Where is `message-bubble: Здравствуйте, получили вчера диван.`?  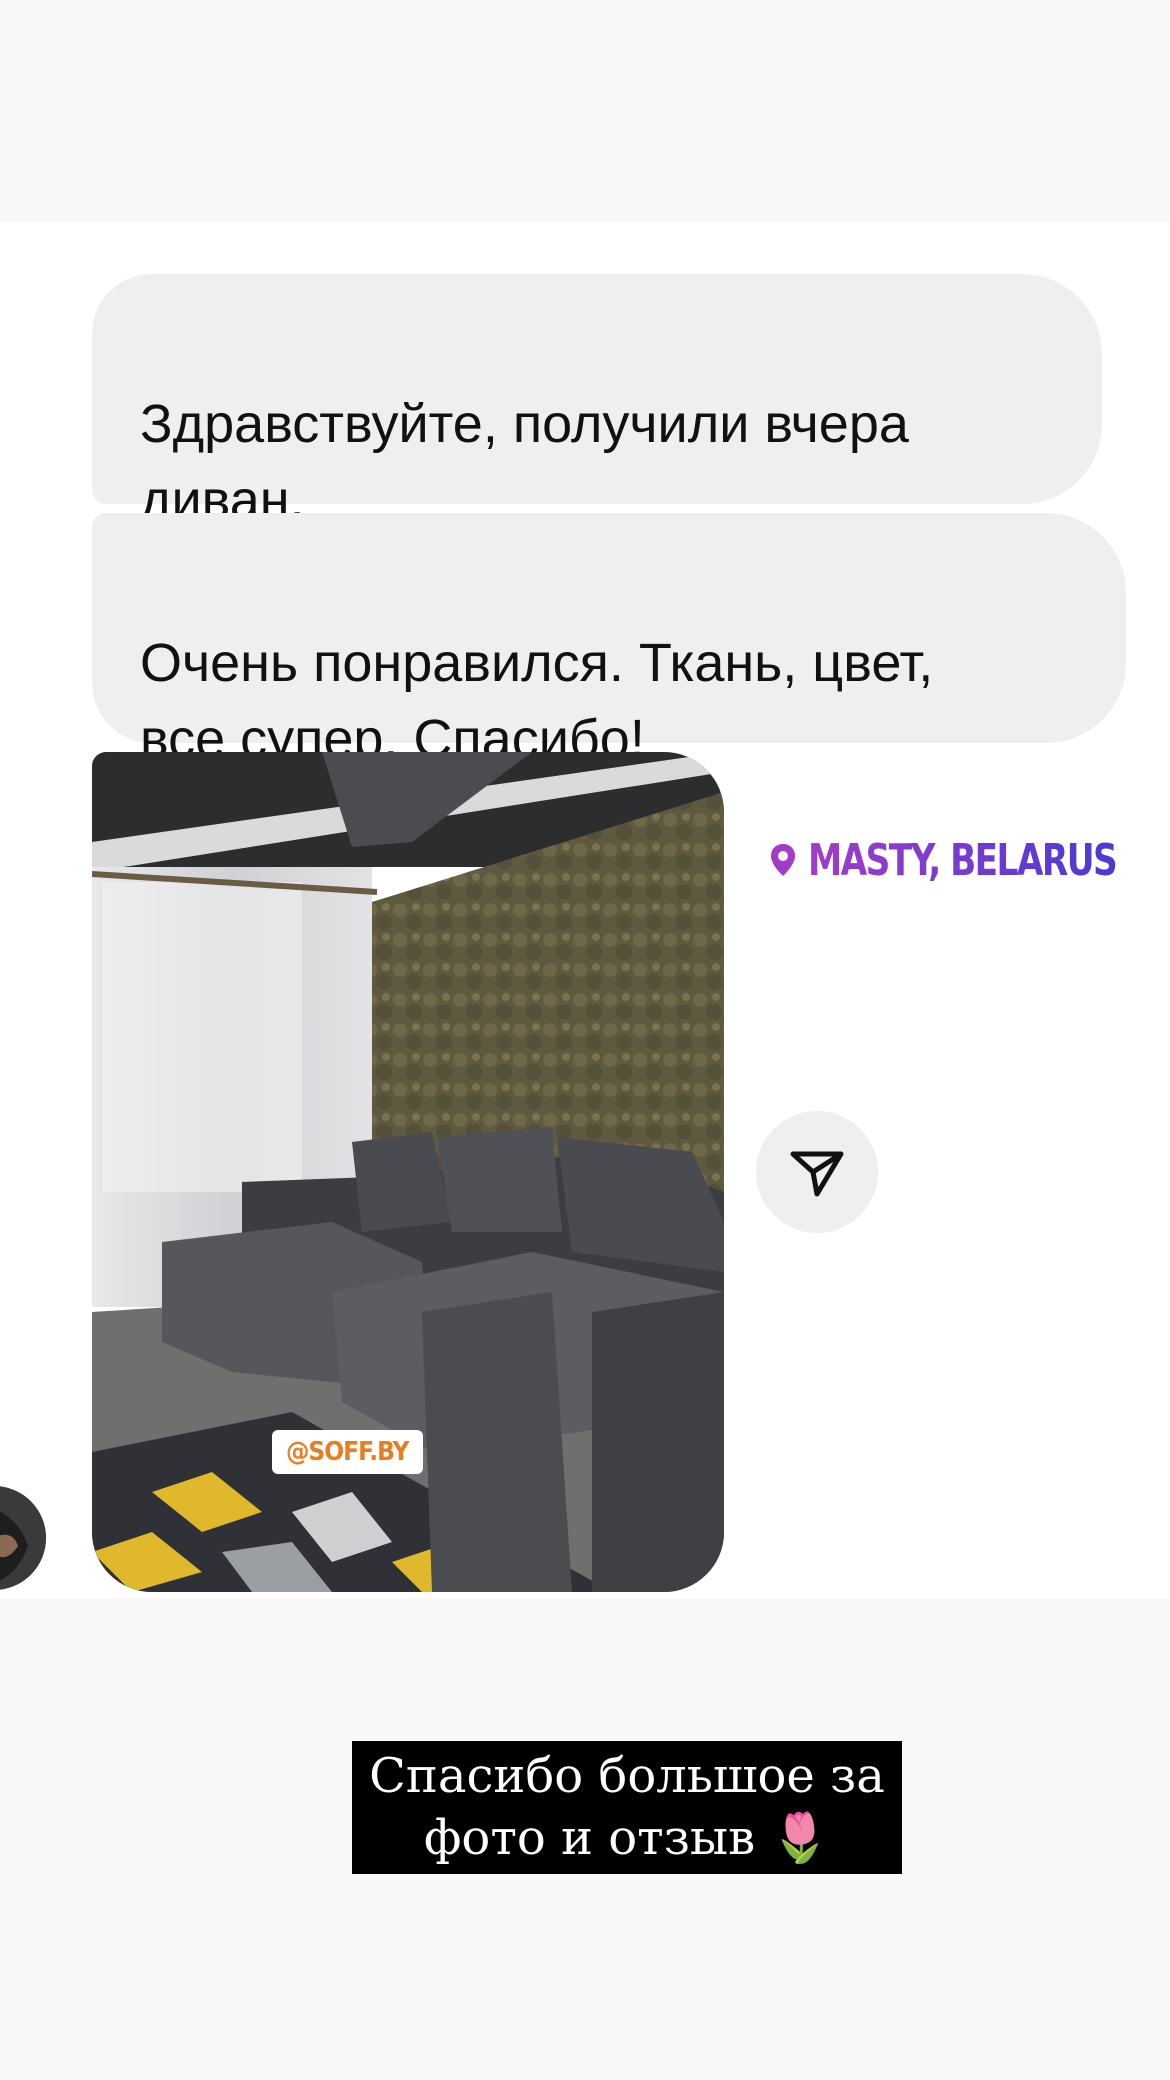 message-bubble: Здравствуйте, получили вчера диван. is located at coordinates (597, 402).